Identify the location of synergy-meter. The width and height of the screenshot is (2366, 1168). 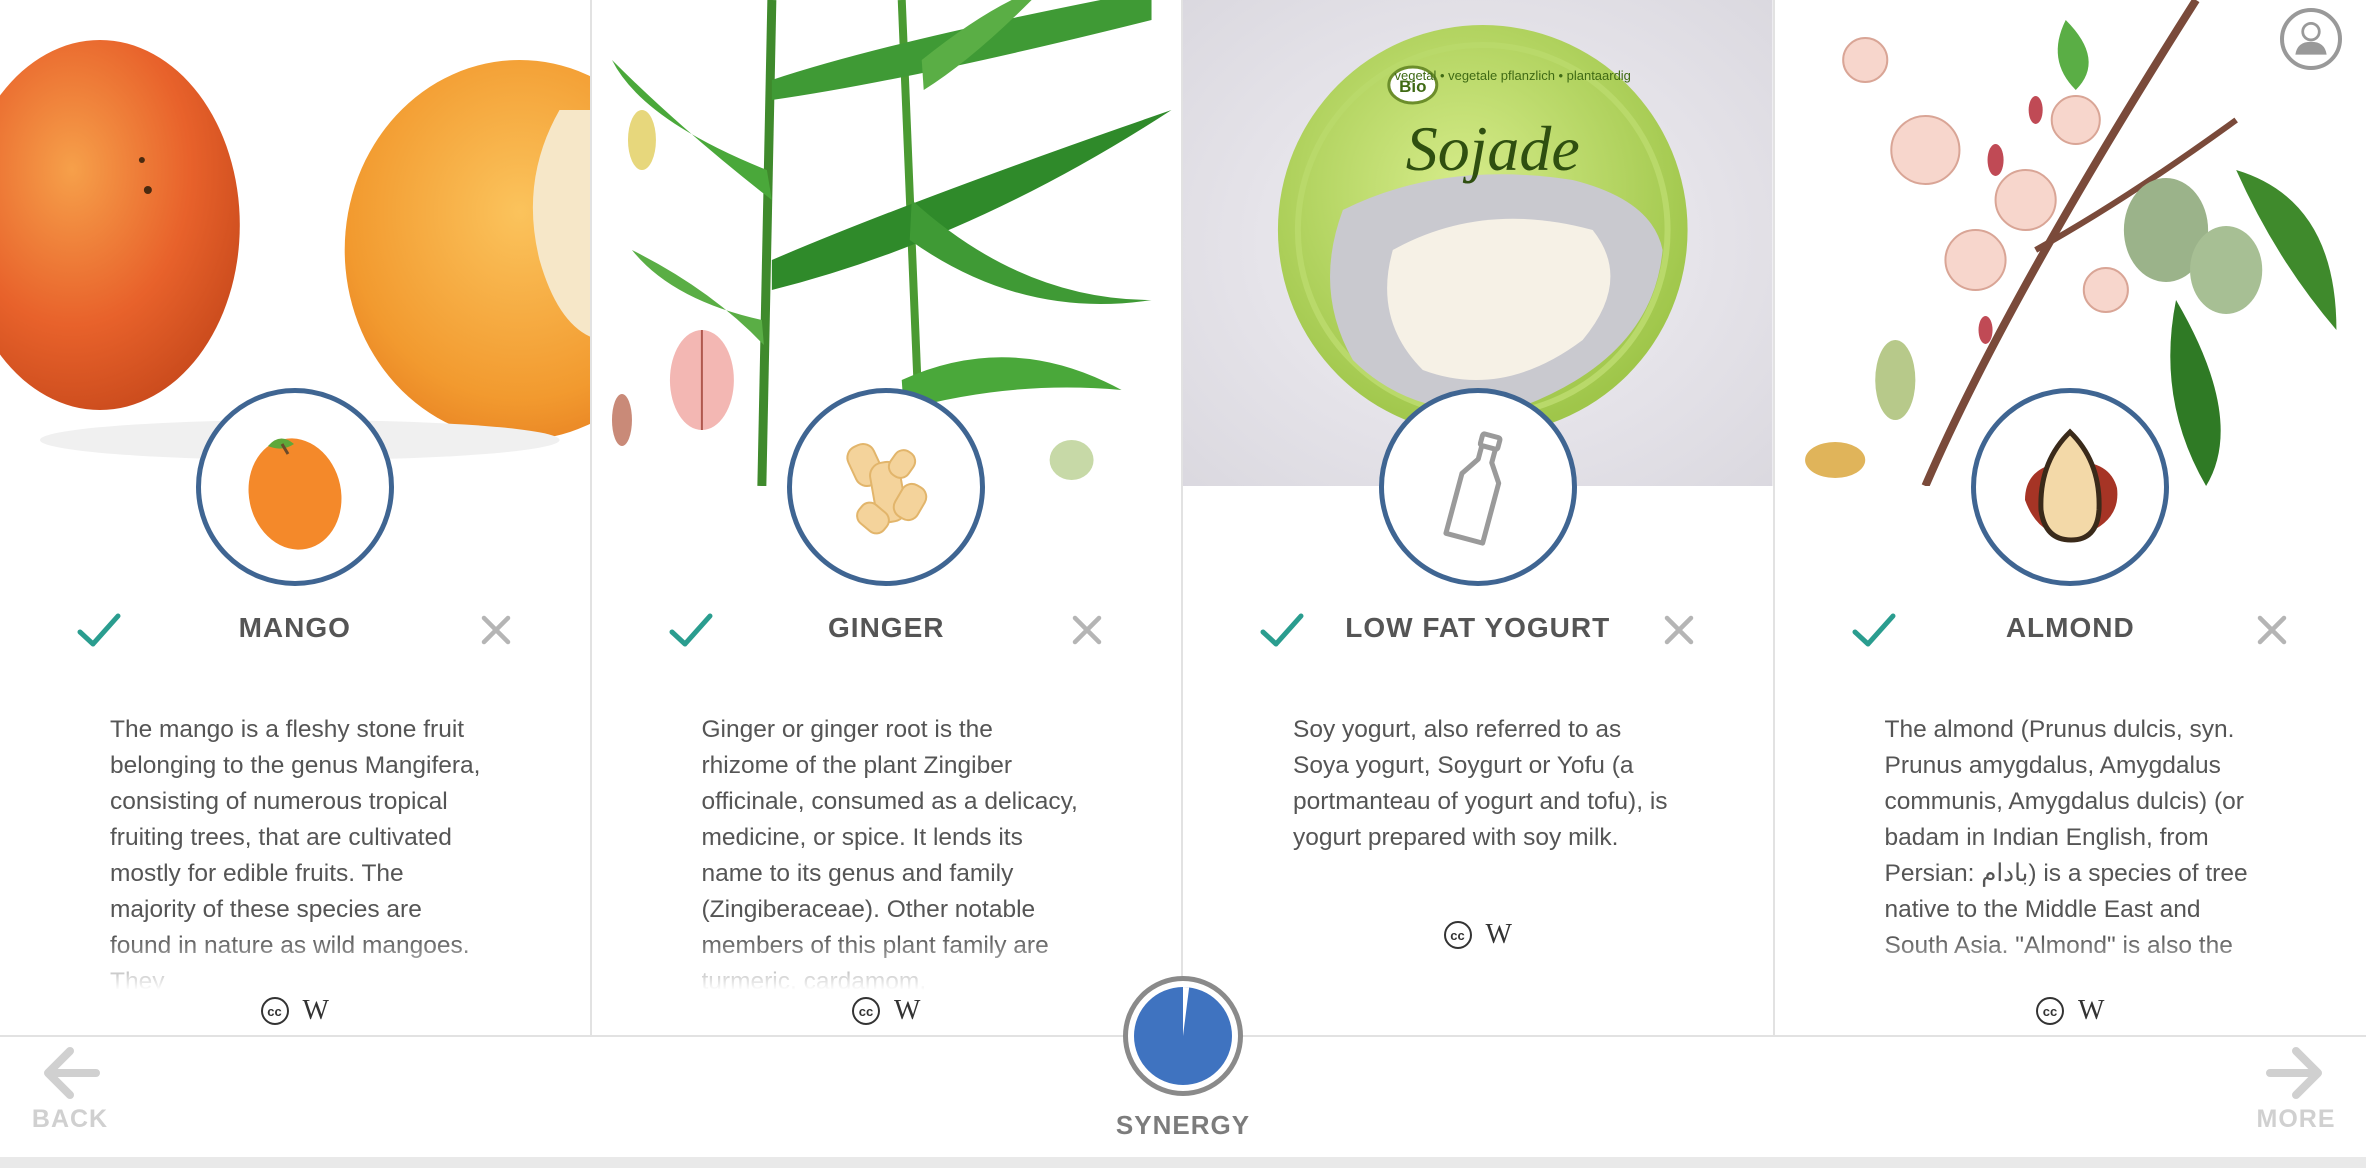
(1183, 1036).